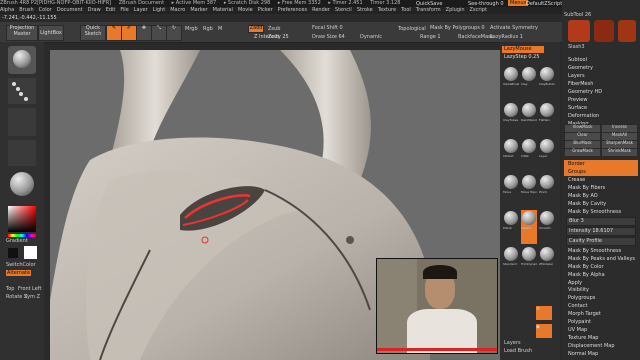  I want to click on dynamic-toggle: Dynamic, so click(371, 37).